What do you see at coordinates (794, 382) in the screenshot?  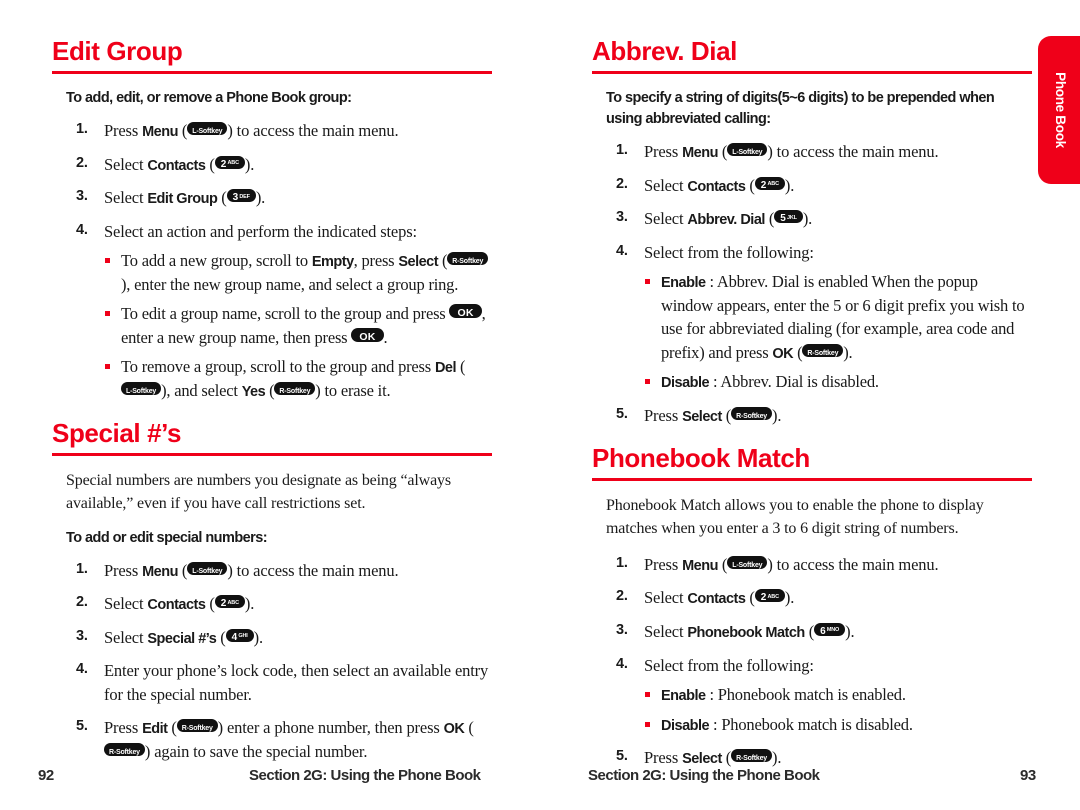 I see `bullet-text-part: : Abbrev. Dial is disabled.` at bounding box center [794, 382].